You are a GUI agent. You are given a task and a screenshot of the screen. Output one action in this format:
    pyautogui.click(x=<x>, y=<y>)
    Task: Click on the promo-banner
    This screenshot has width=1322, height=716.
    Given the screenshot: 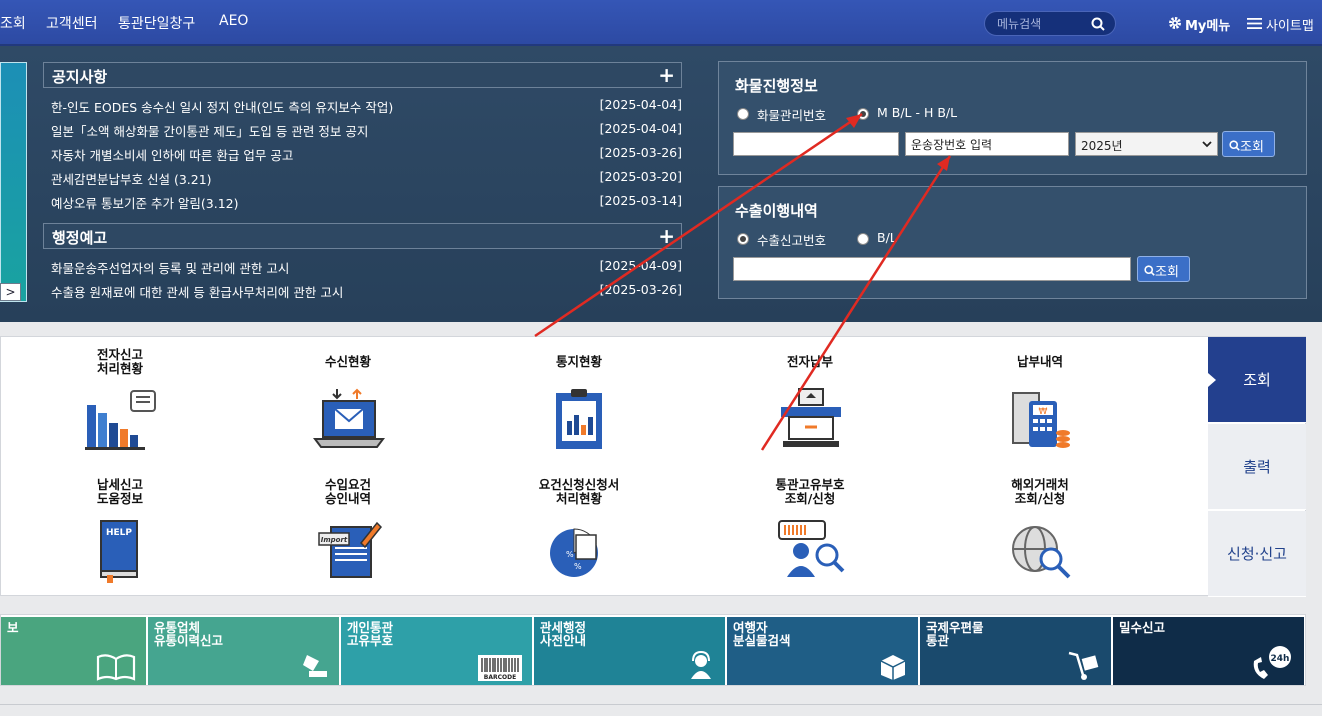 What is the action you would take?
    pyautogui.click(x=13, y=182)
    